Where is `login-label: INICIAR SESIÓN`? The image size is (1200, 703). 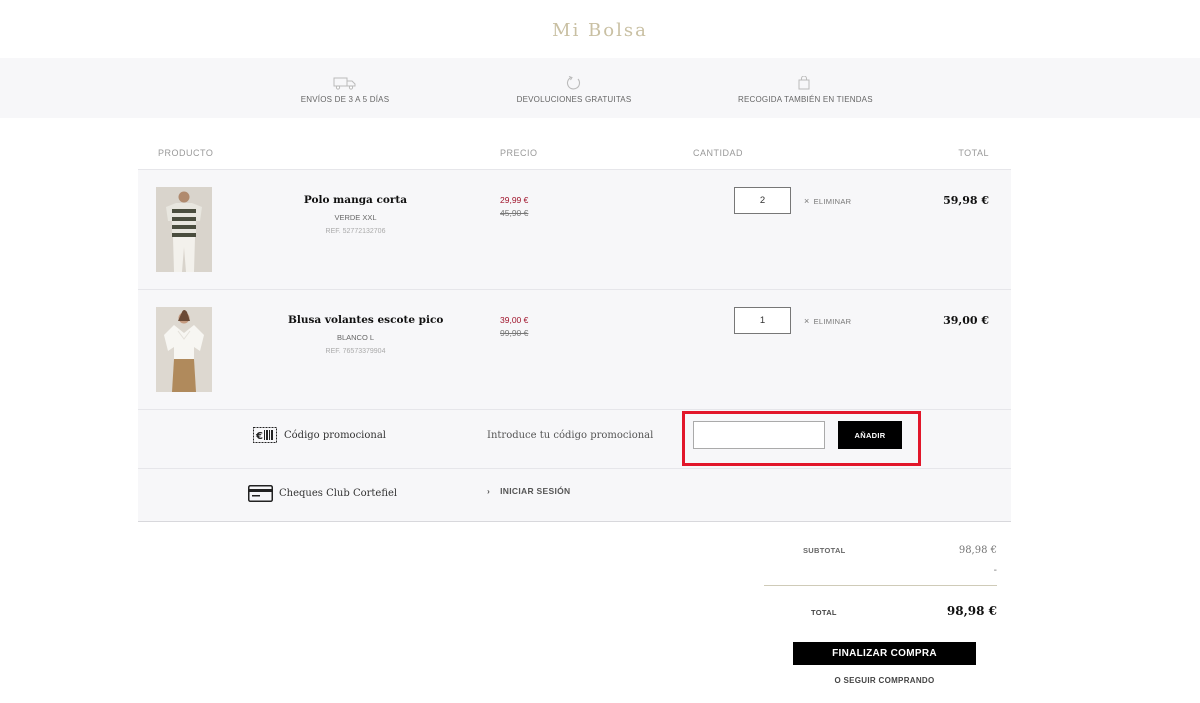
login-label: INICIAR SESIÓN is located at coordinates (535, 491).